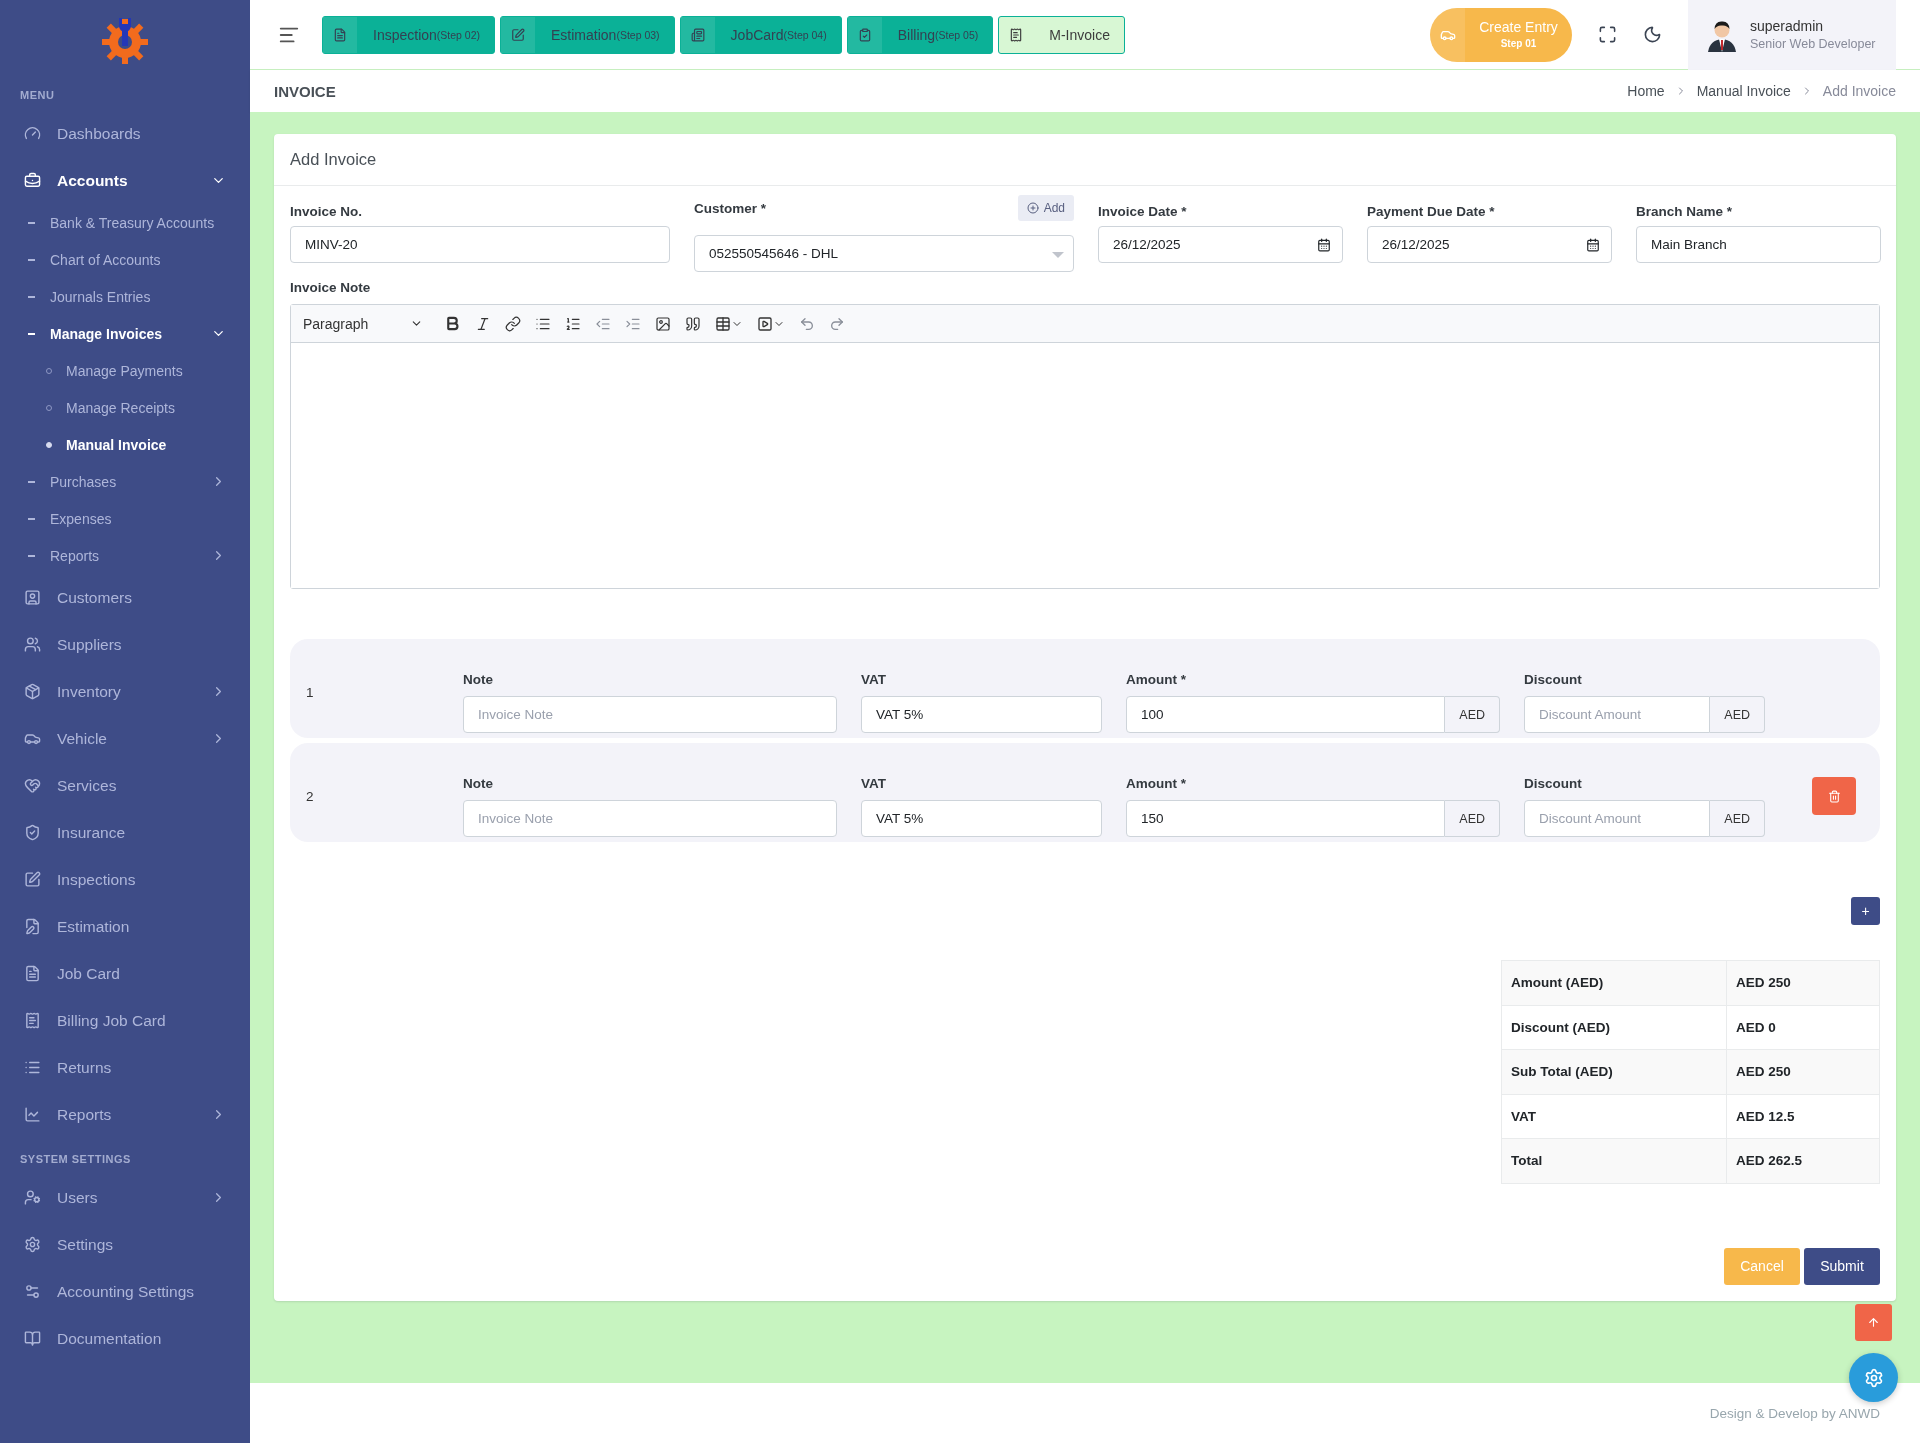  I want to click on italic-icon, so click(483, 323).